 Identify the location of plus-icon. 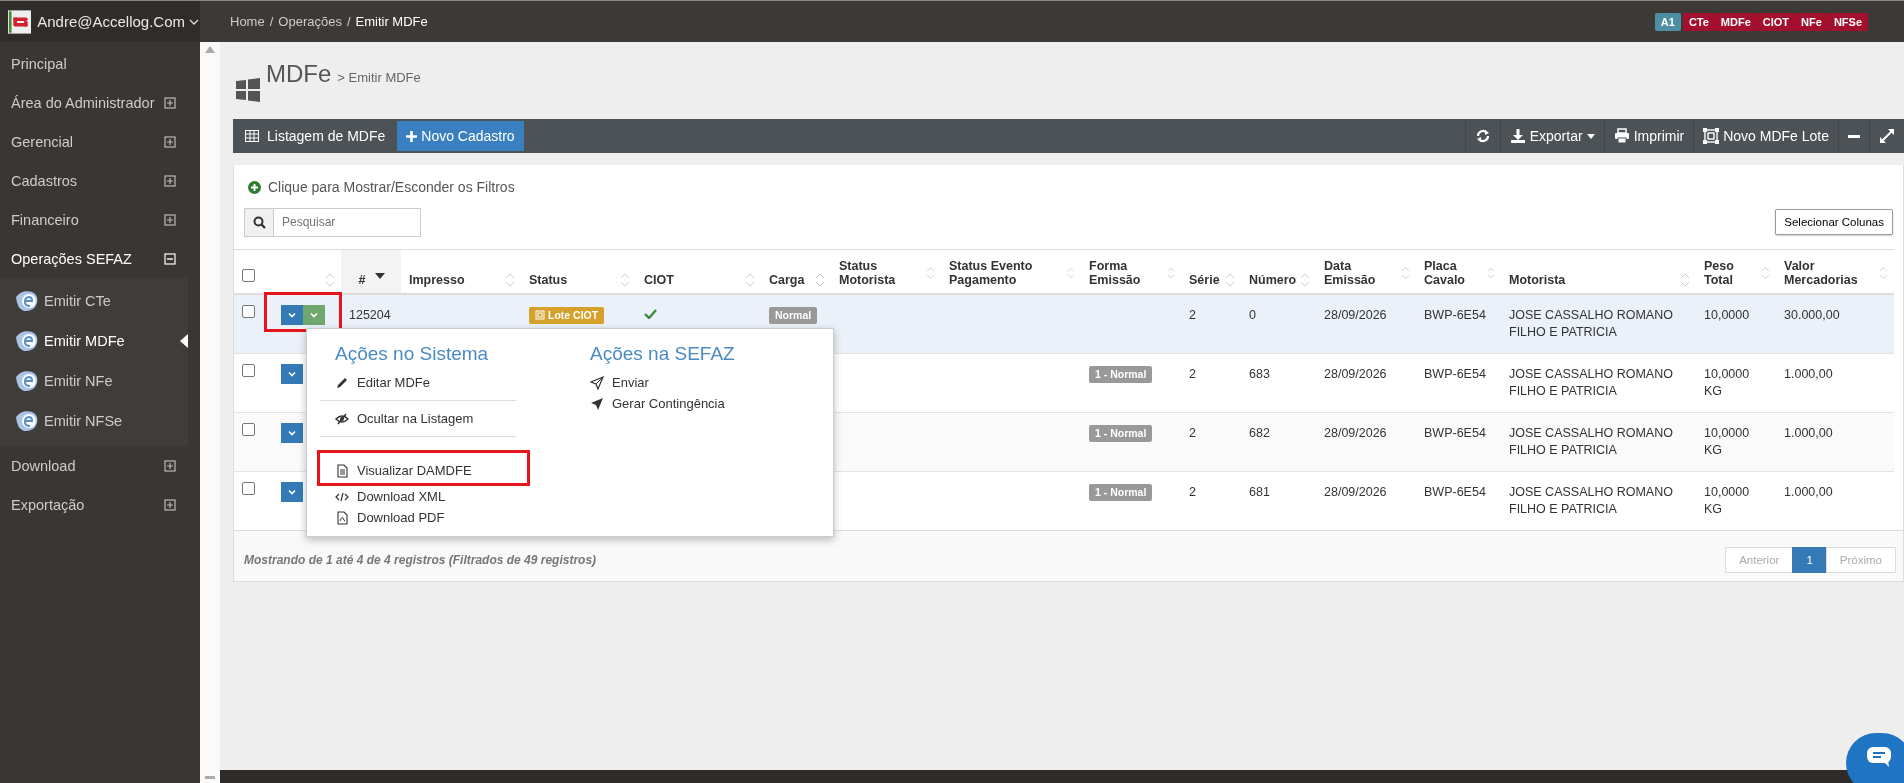
(412, 136).